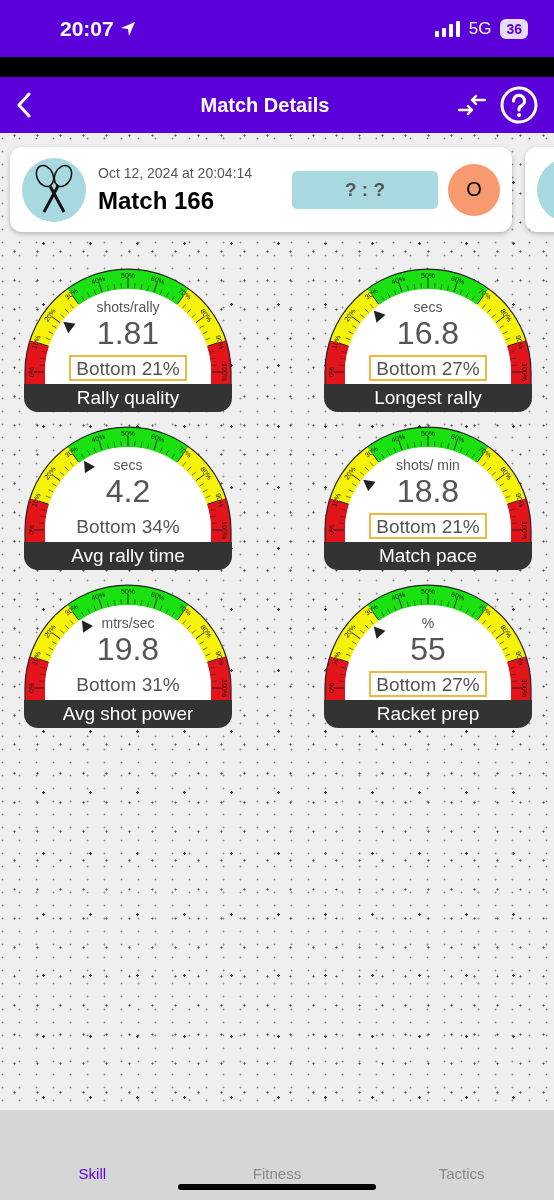  I want to click on unit-label: shots/rally, so click(128, 307).